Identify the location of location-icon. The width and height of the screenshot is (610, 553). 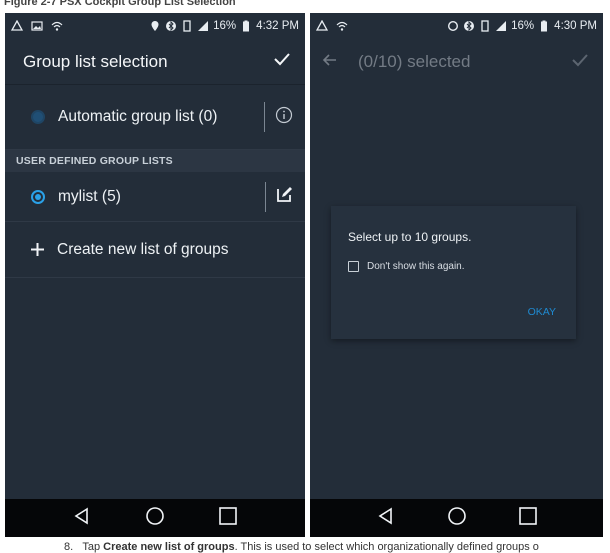
(155, 26).